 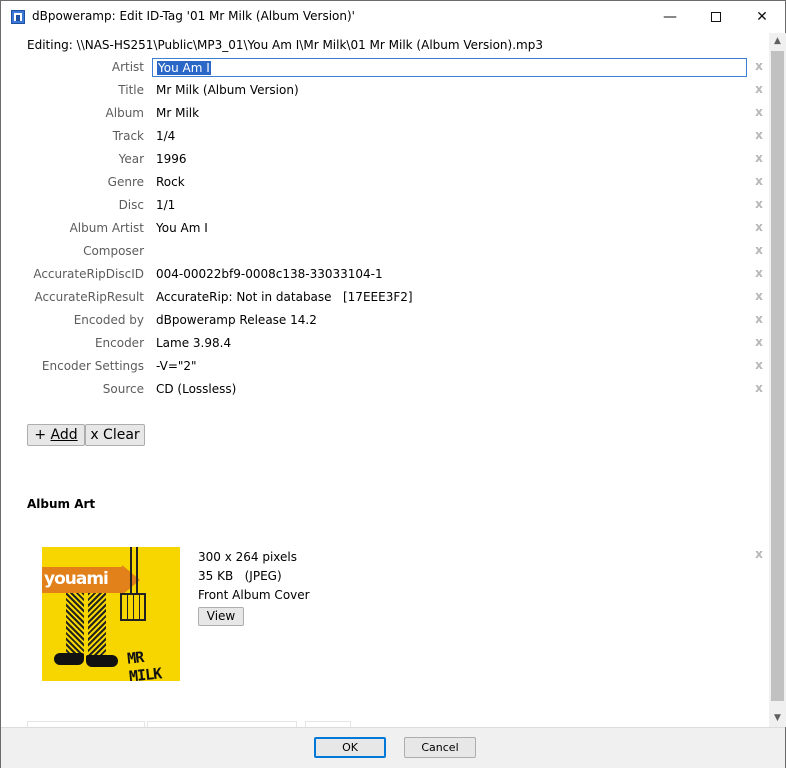 What do you see at coordinates (762, 17) in the screenshot?
I see `close-button: ✕` at bounding box center [762, 17].